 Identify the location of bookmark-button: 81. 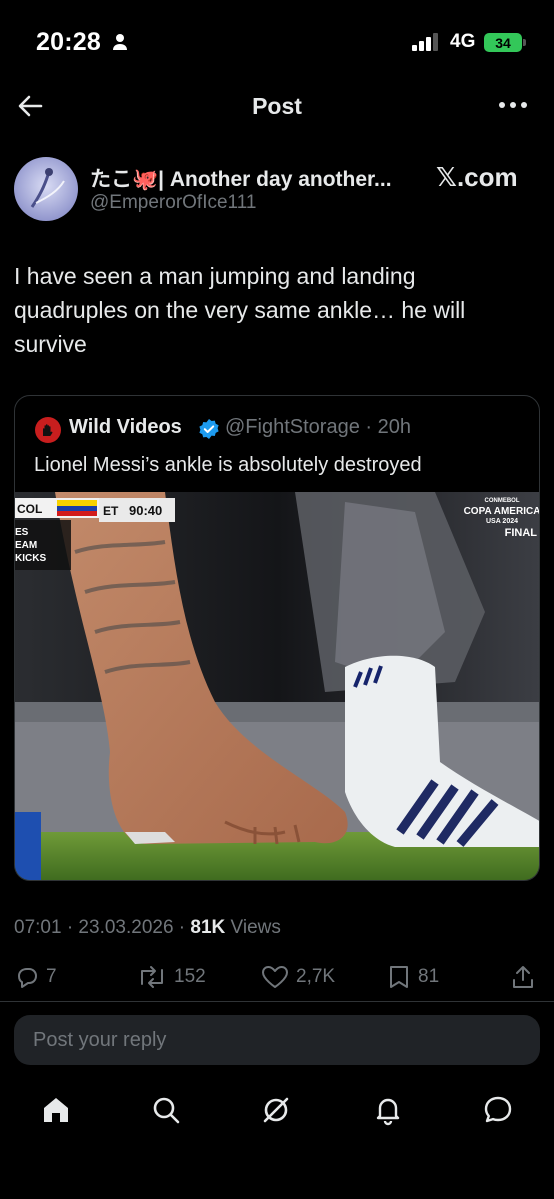
(412, 977).